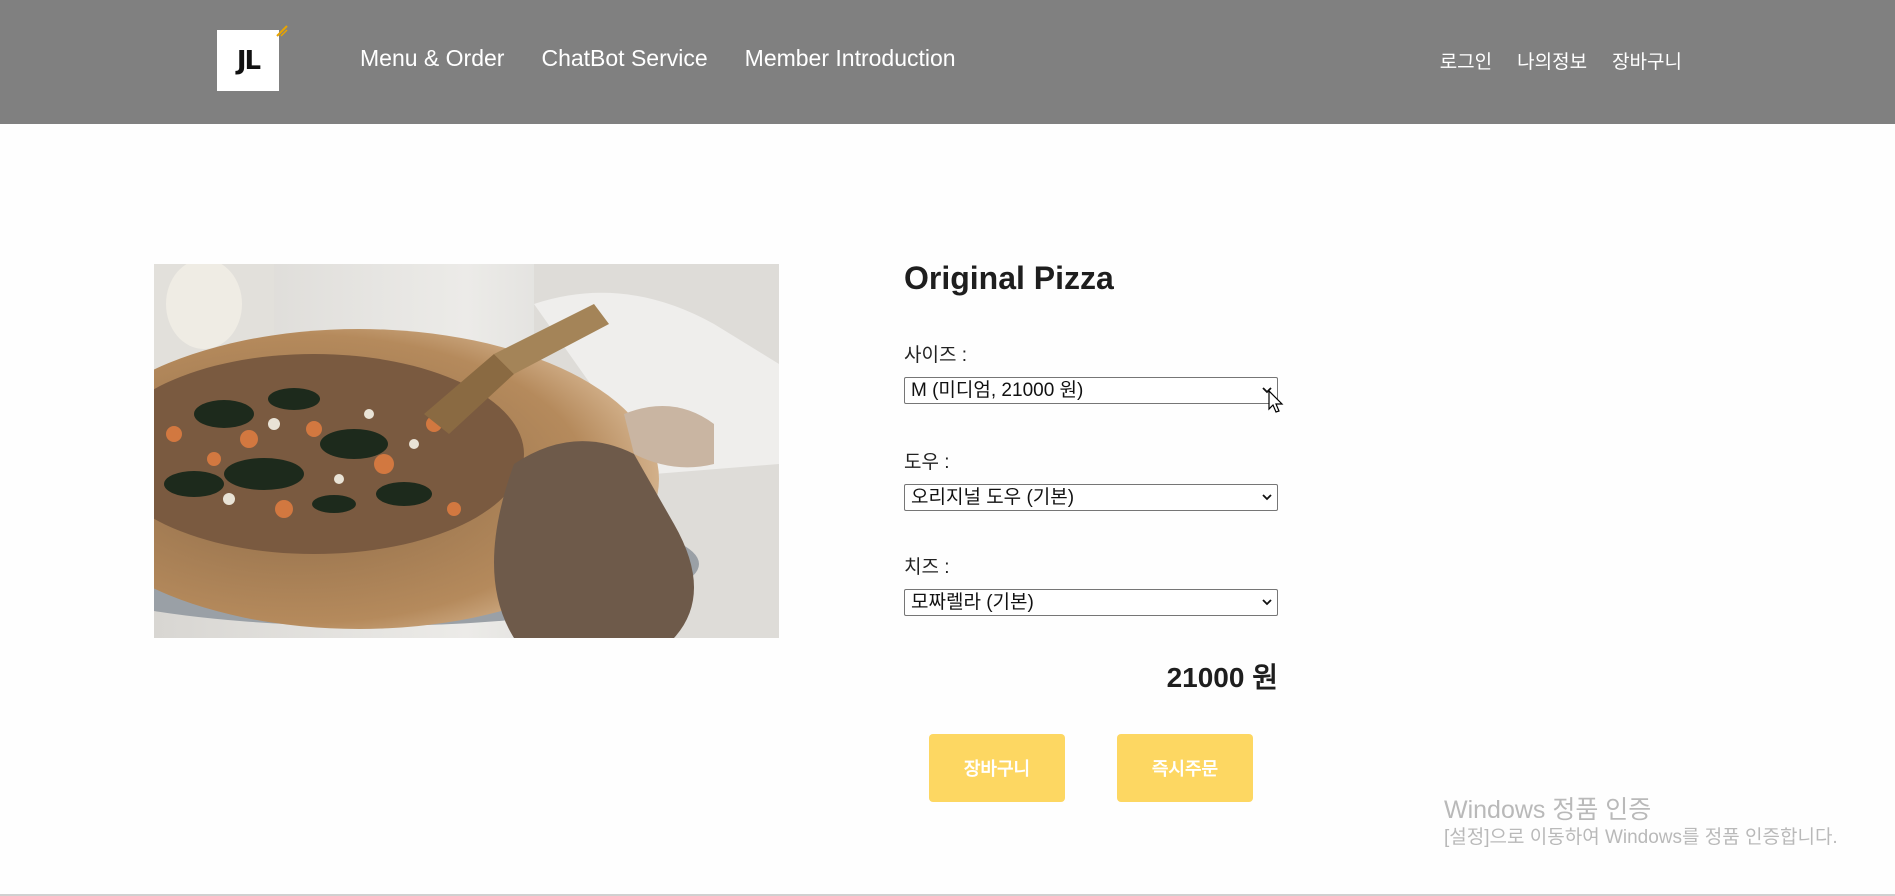 The image size is (1895, 896). What do you see at coordinates (282, 31) in the screenshot?
I see `spark-icon` at bounding box center [282, 31].